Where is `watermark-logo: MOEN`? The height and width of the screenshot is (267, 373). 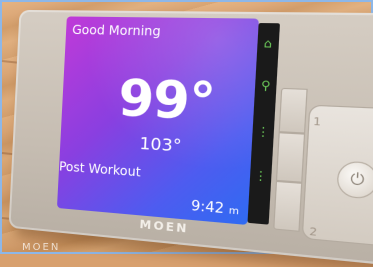
watermark-logo: MOEN is located at coordinates (41, 247).